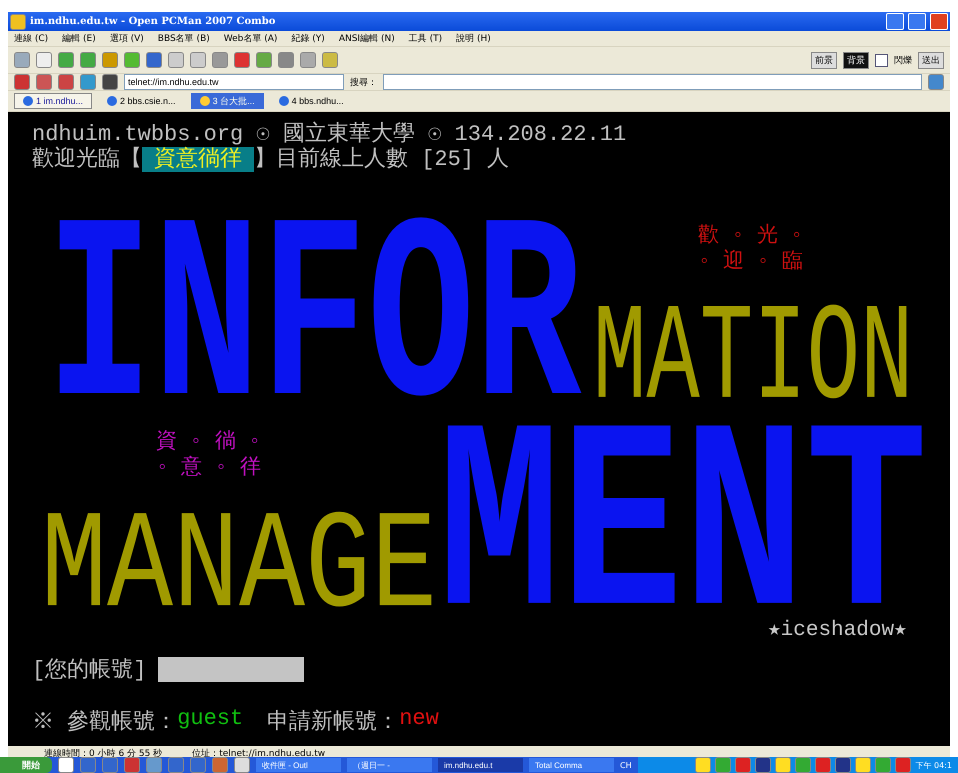 This screenshot has width=958, height=773. I want to click on taskbar-button: im.ndhu.edu.t, so click(480, 765).